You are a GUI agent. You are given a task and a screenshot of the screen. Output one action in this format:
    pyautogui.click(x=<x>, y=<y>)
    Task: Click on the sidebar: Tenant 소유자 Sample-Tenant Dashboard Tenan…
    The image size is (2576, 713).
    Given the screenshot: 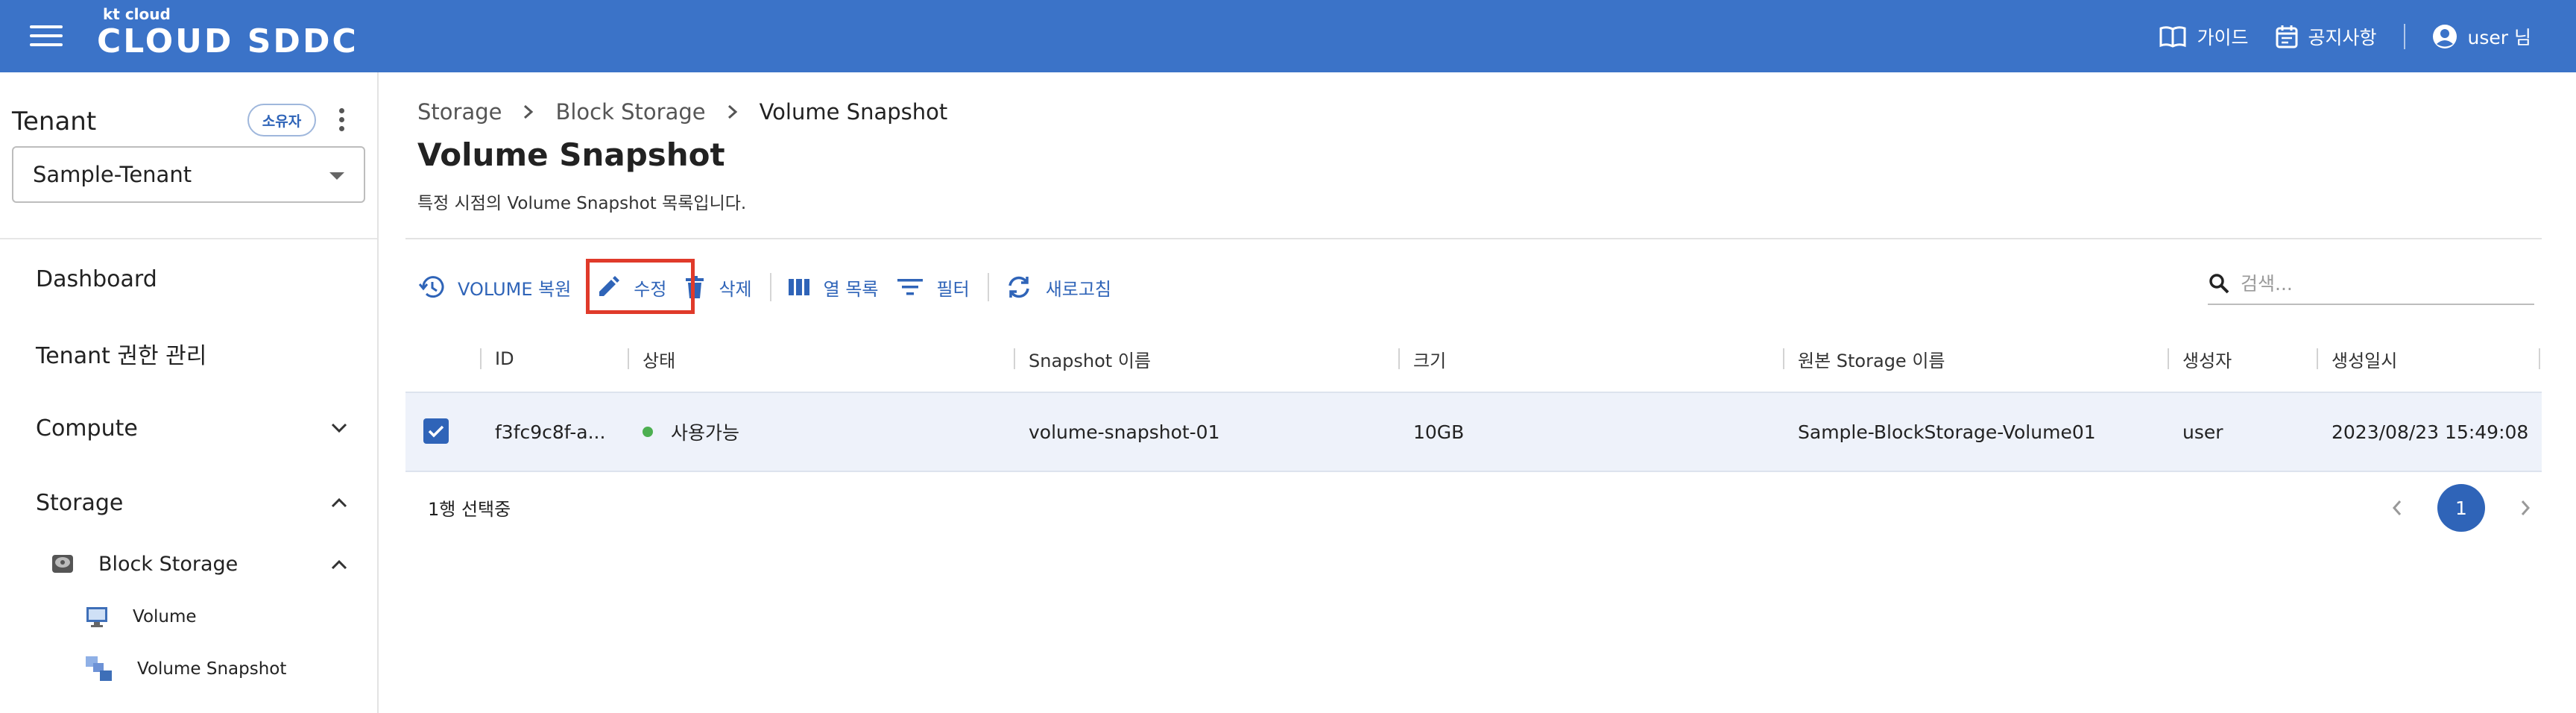 What is the action you would take?
    pyautogui.click(x=189, y=393)
    